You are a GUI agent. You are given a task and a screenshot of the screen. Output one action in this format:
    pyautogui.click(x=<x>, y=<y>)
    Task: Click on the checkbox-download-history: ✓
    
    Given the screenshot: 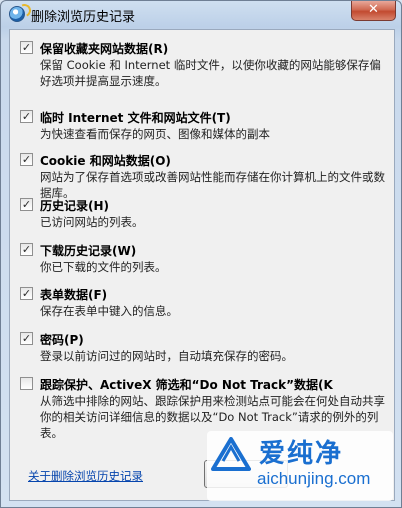 What is the action you would take?
    pyautogui.click(x=26, y=249)
    